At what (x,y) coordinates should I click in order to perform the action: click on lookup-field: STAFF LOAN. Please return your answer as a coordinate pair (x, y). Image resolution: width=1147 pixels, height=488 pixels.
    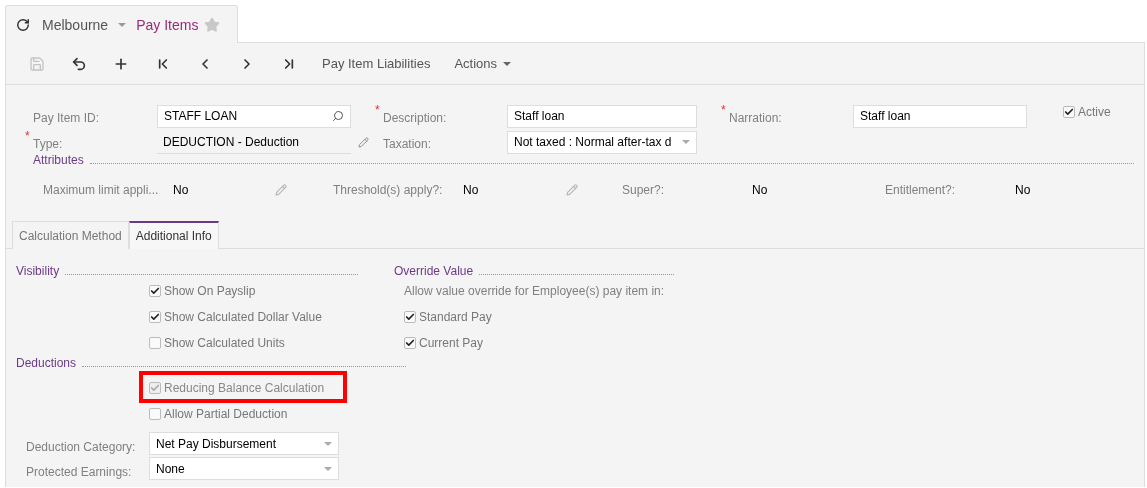
    Looking at the image, I should click on (254, 116).